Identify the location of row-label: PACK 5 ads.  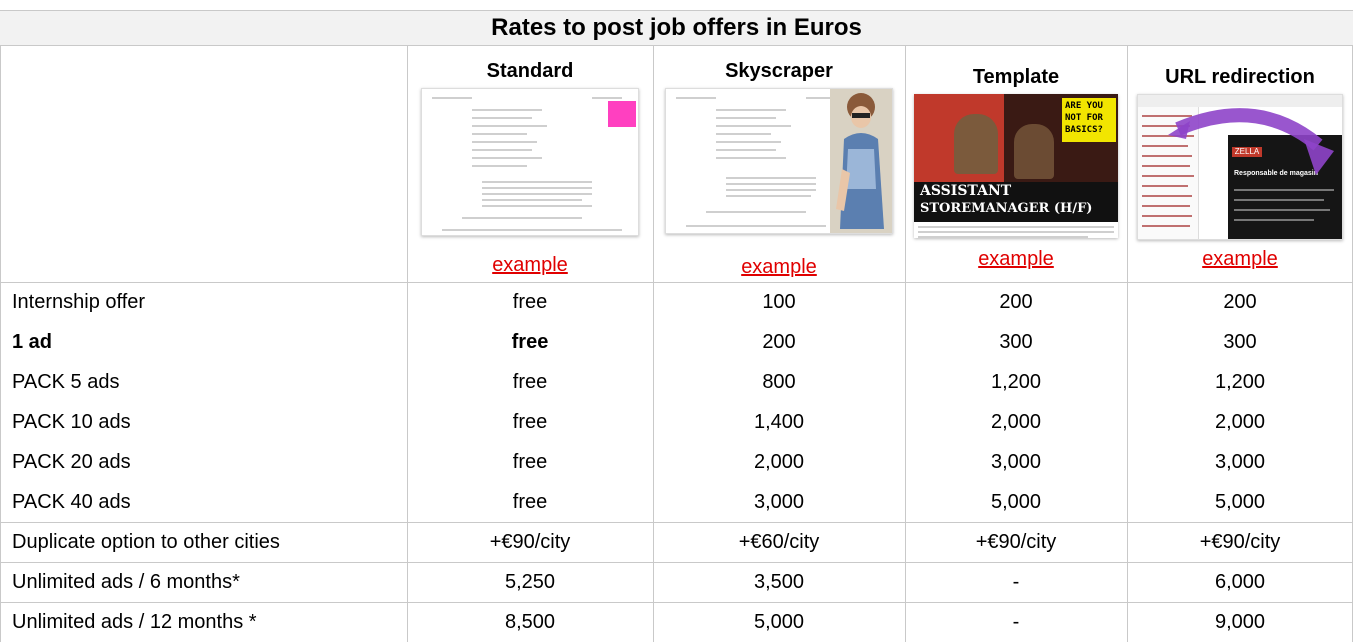
(66, 381).